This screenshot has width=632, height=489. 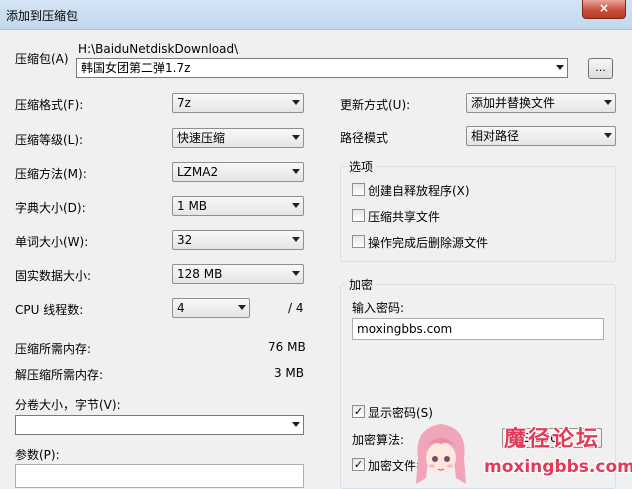 What do you see at coordinates (552, 439) in the screenshot?
I see `watermark-site-name: 魔径论坛` at bounding box center [552, 439].